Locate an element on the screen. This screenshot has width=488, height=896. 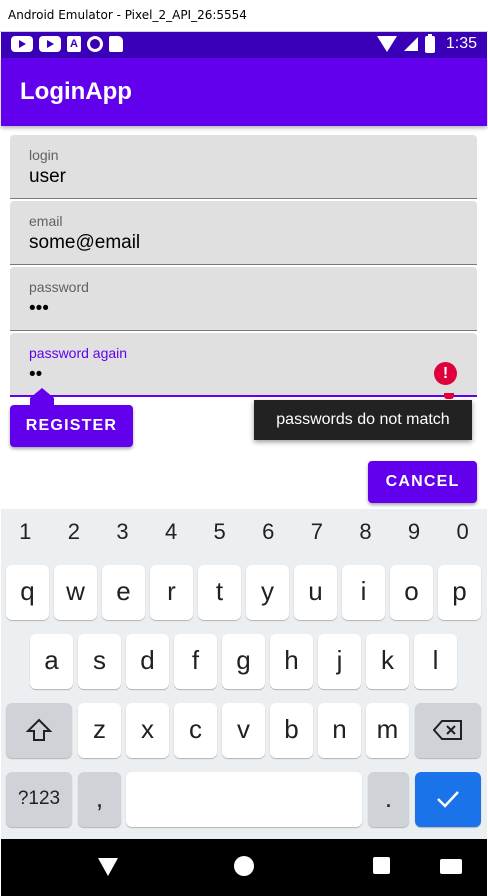
key-b: b is located at coordinates (291, 730).